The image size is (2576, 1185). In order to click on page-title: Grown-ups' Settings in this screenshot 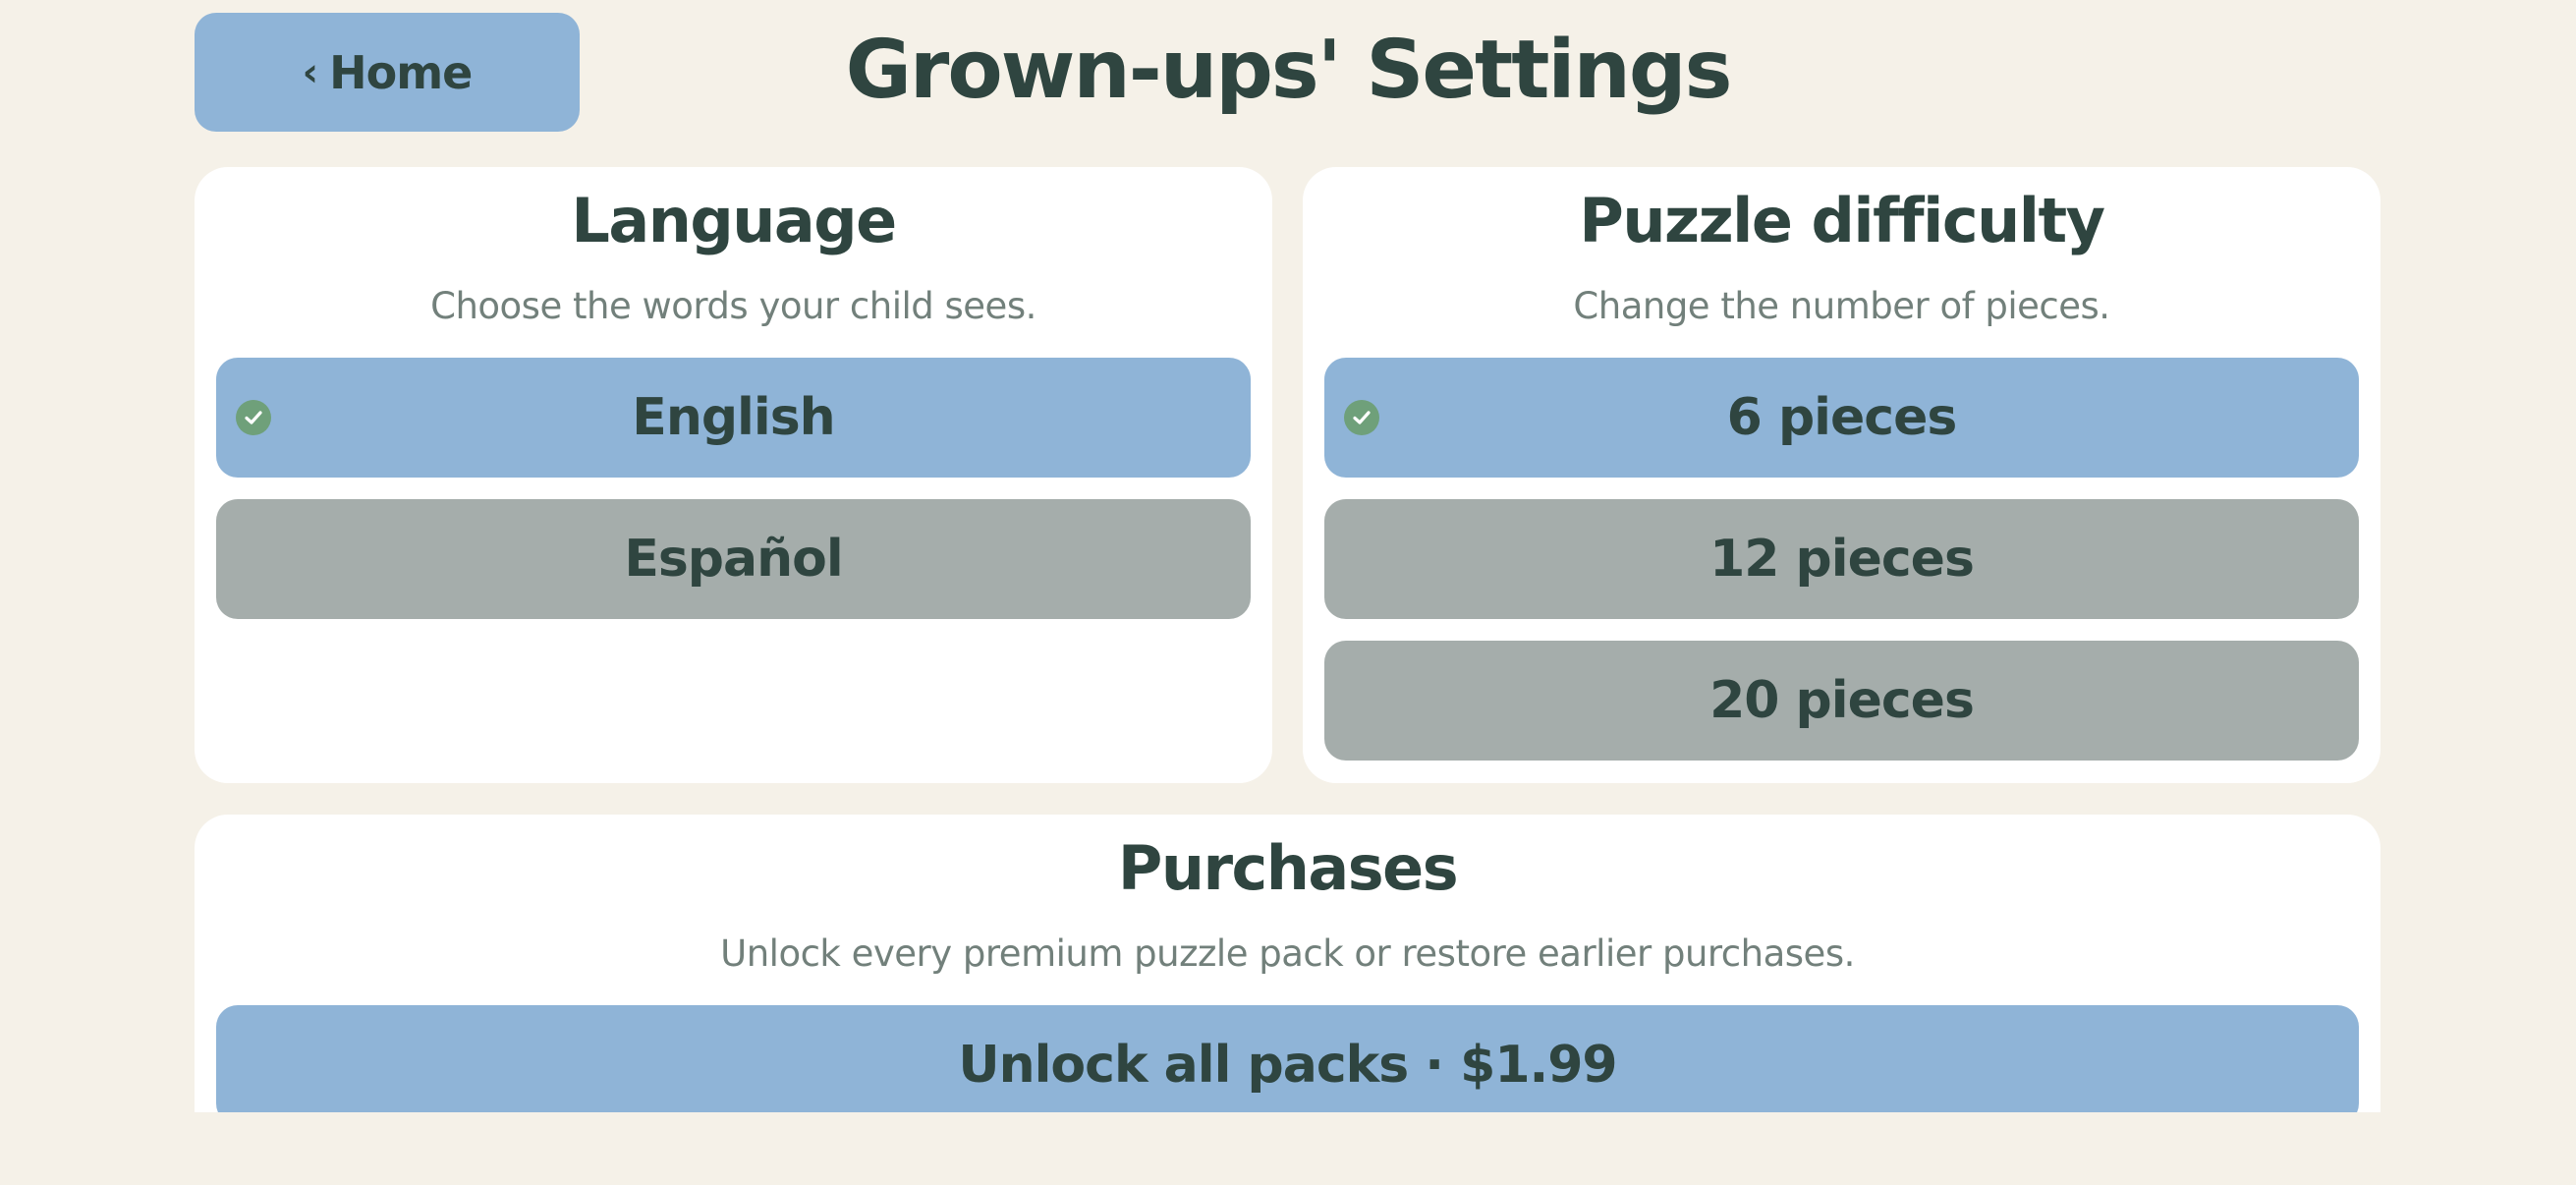, I will do `click(1289, 70)`.